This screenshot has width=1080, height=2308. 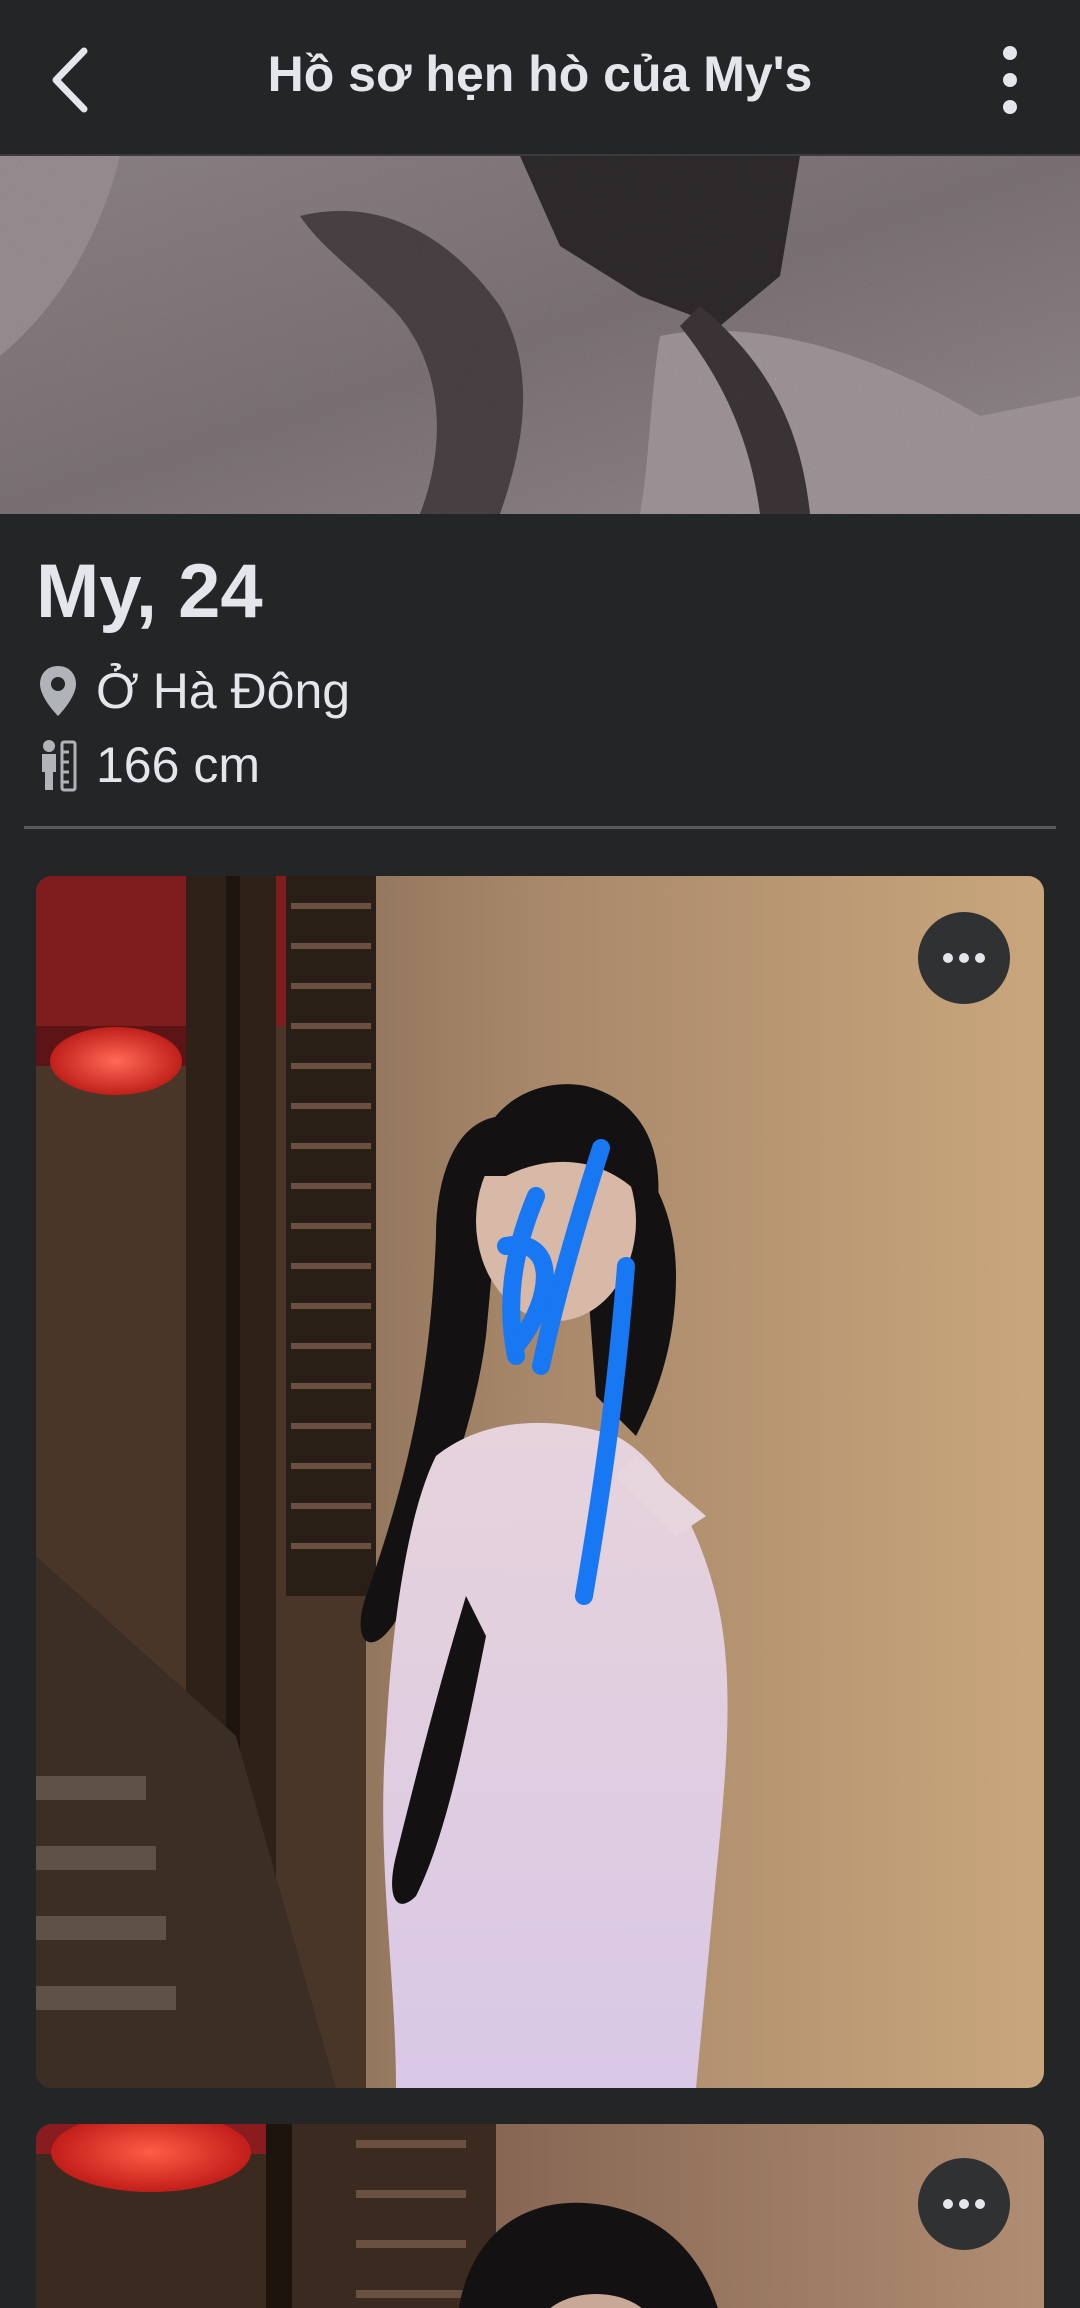 What do you see at coordinates (540, 827) in the screenshot?
I see `divider` at bounding box center [540, 827].